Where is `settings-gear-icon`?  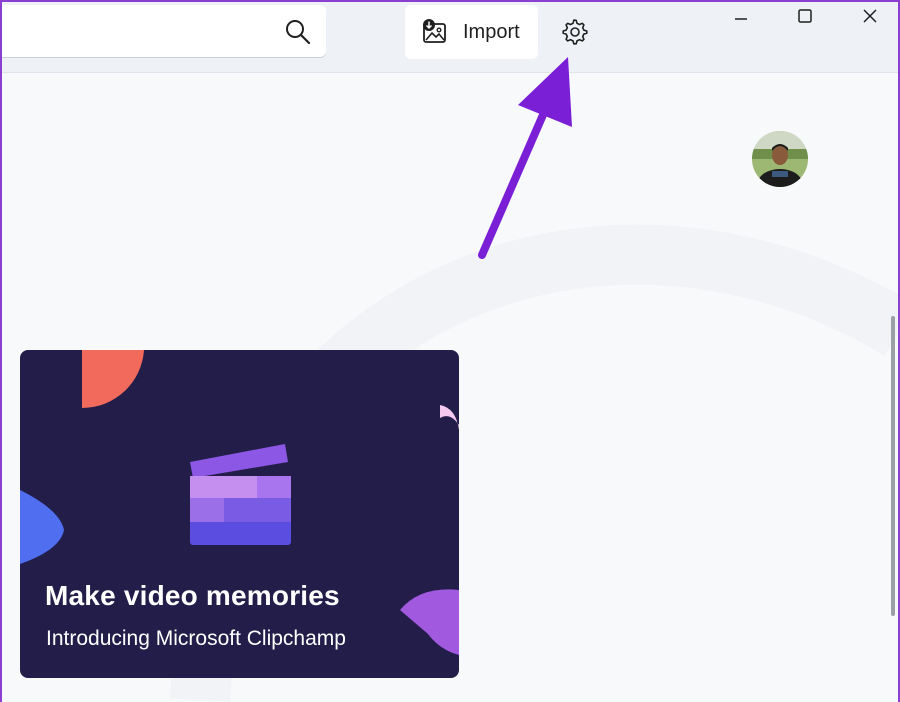 settings-gear-icon is located at coordinates (574, 32).